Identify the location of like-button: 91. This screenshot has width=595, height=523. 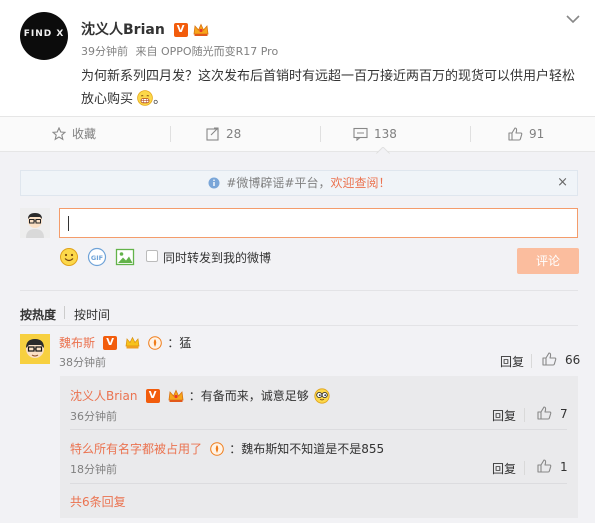
(526, 134).